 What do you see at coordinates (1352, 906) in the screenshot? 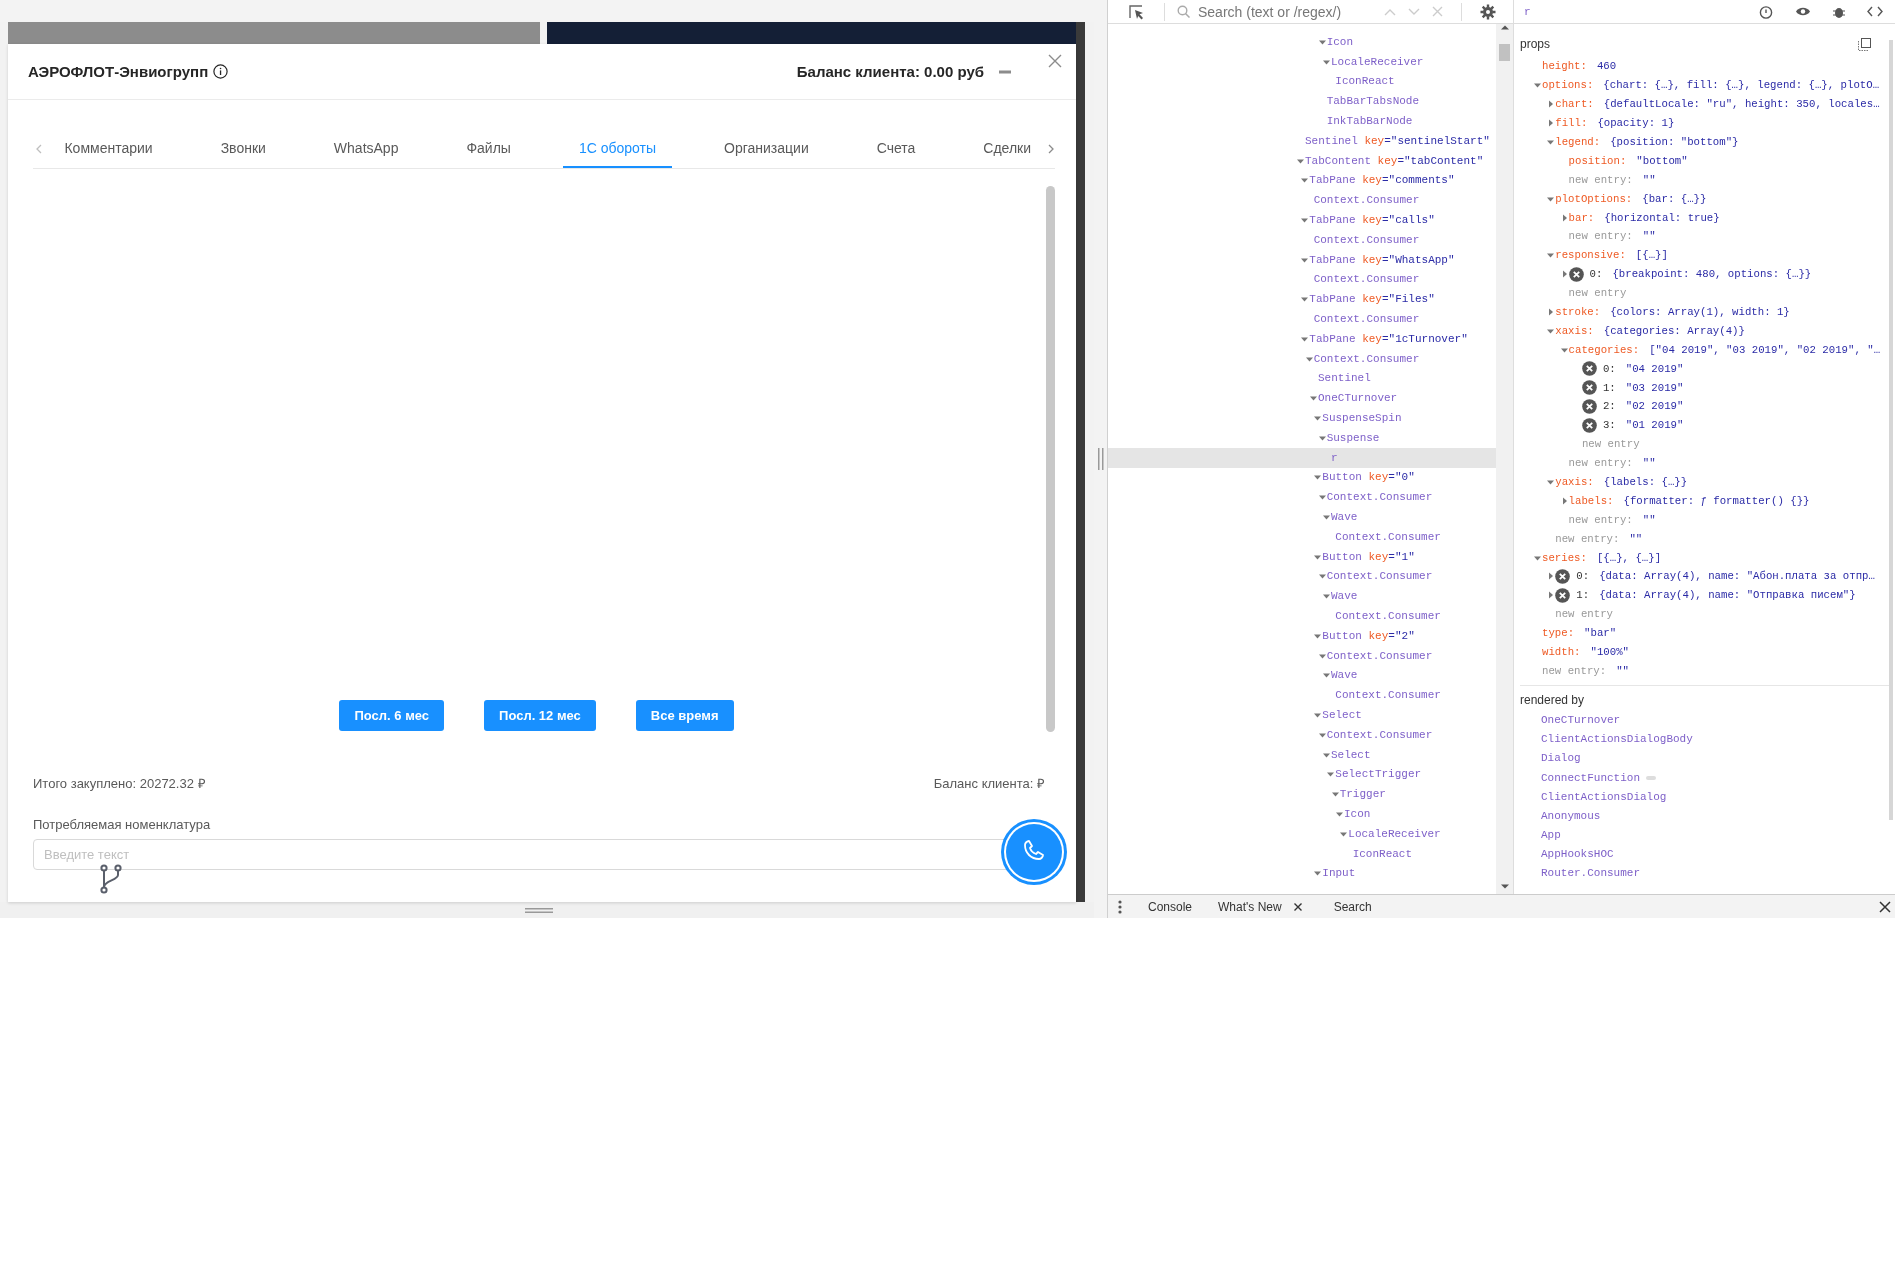
I see `drawer-tab: Search` at bounding box center [1352, 906].